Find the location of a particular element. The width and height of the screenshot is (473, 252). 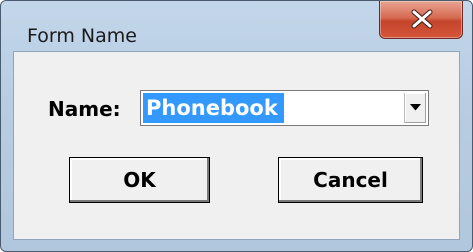

name-combobox: Phonebook is located at coordinates (284, 108).